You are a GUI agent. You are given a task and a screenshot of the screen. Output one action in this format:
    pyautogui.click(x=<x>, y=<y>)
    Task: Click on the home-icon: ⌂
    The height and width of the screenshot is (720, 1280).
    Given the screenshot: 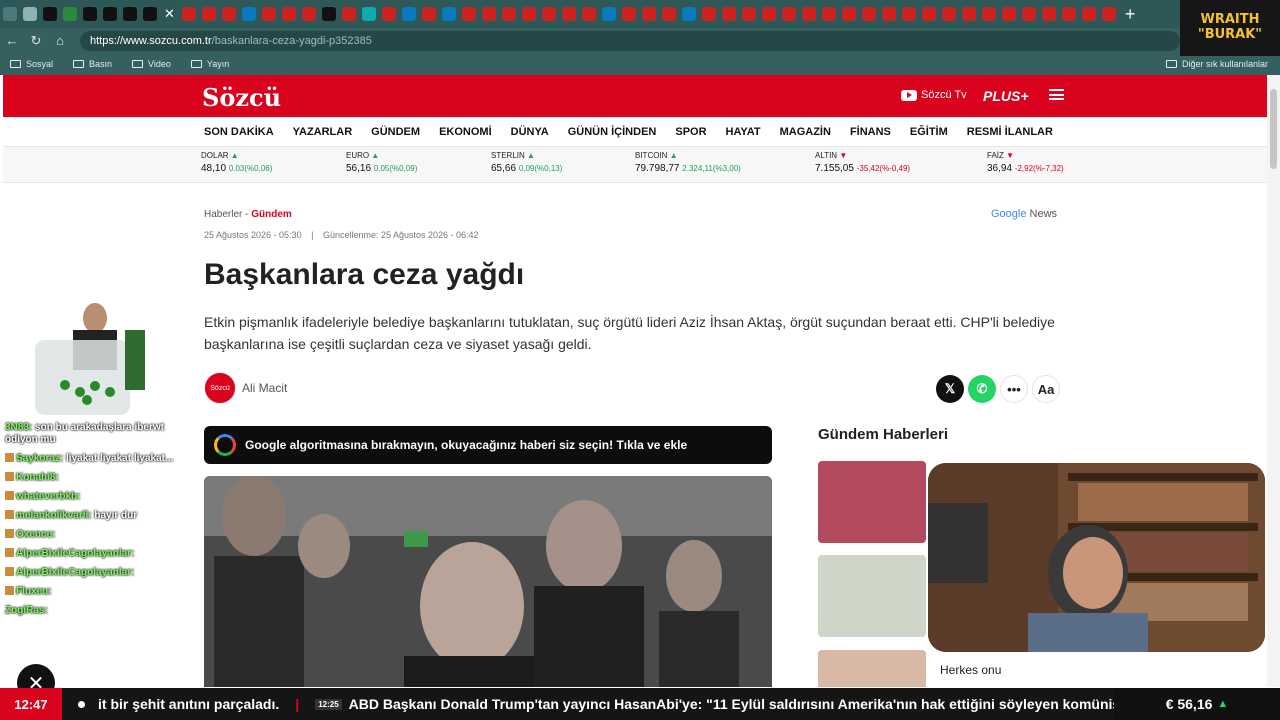 What is the action you would take?
    pyautogui.click(x=60, y=40)
    